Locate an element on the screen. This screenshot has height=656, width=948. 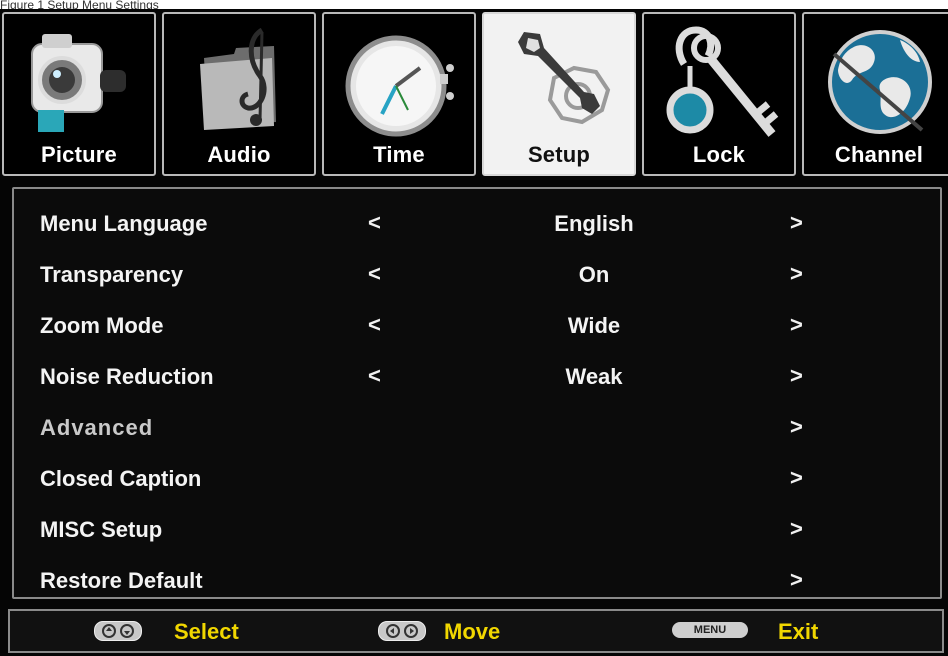
row-value: Weak is located at coordinates (594, 376).